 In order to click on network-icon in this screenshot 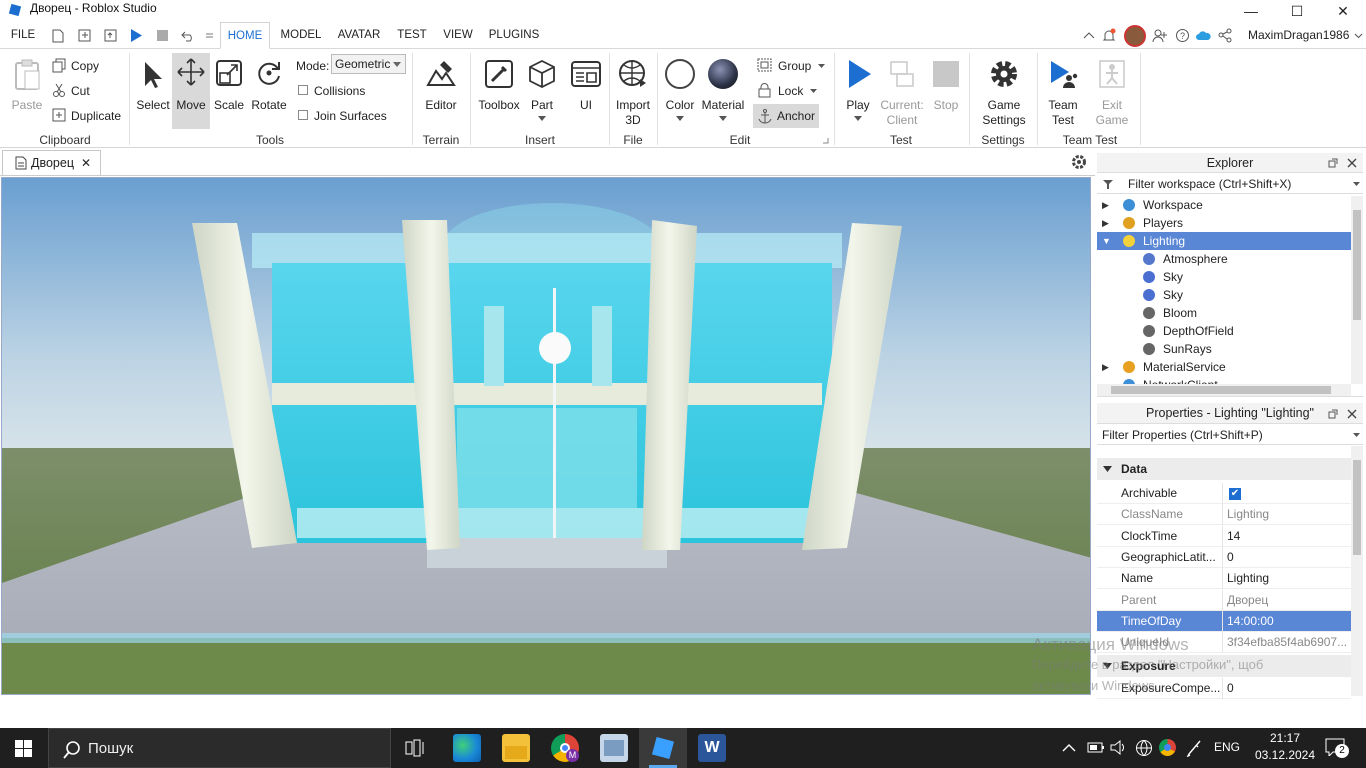, I will do `click(1144, 747)`.